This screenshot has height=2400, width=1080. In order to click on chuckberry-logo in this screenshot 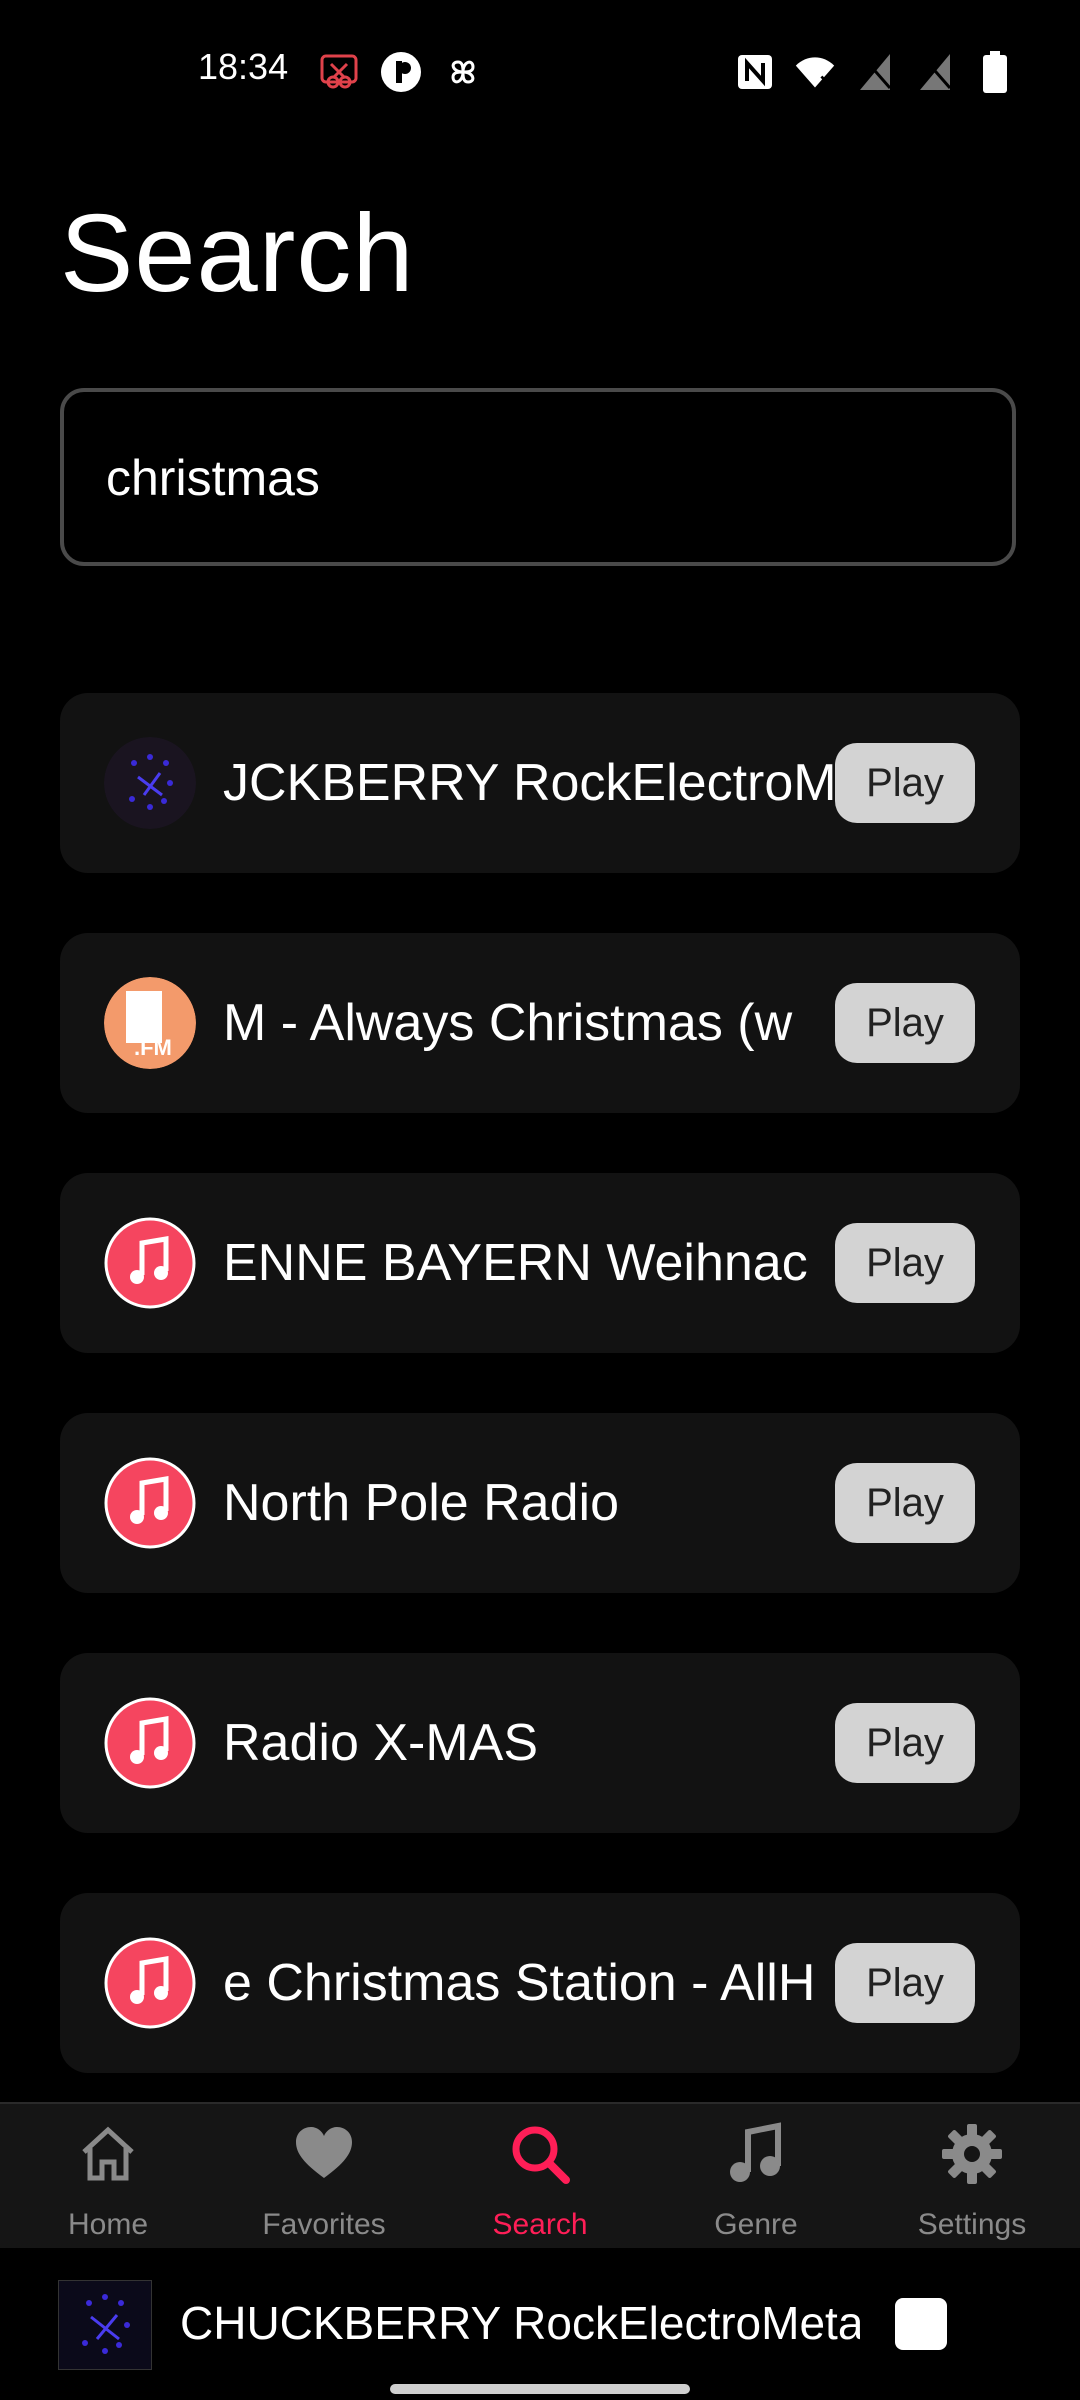, I will do `click(150, 783)`.